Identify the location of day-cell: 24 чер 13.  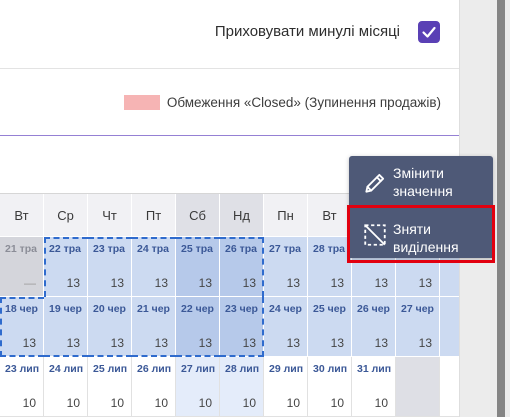
(286, 327).